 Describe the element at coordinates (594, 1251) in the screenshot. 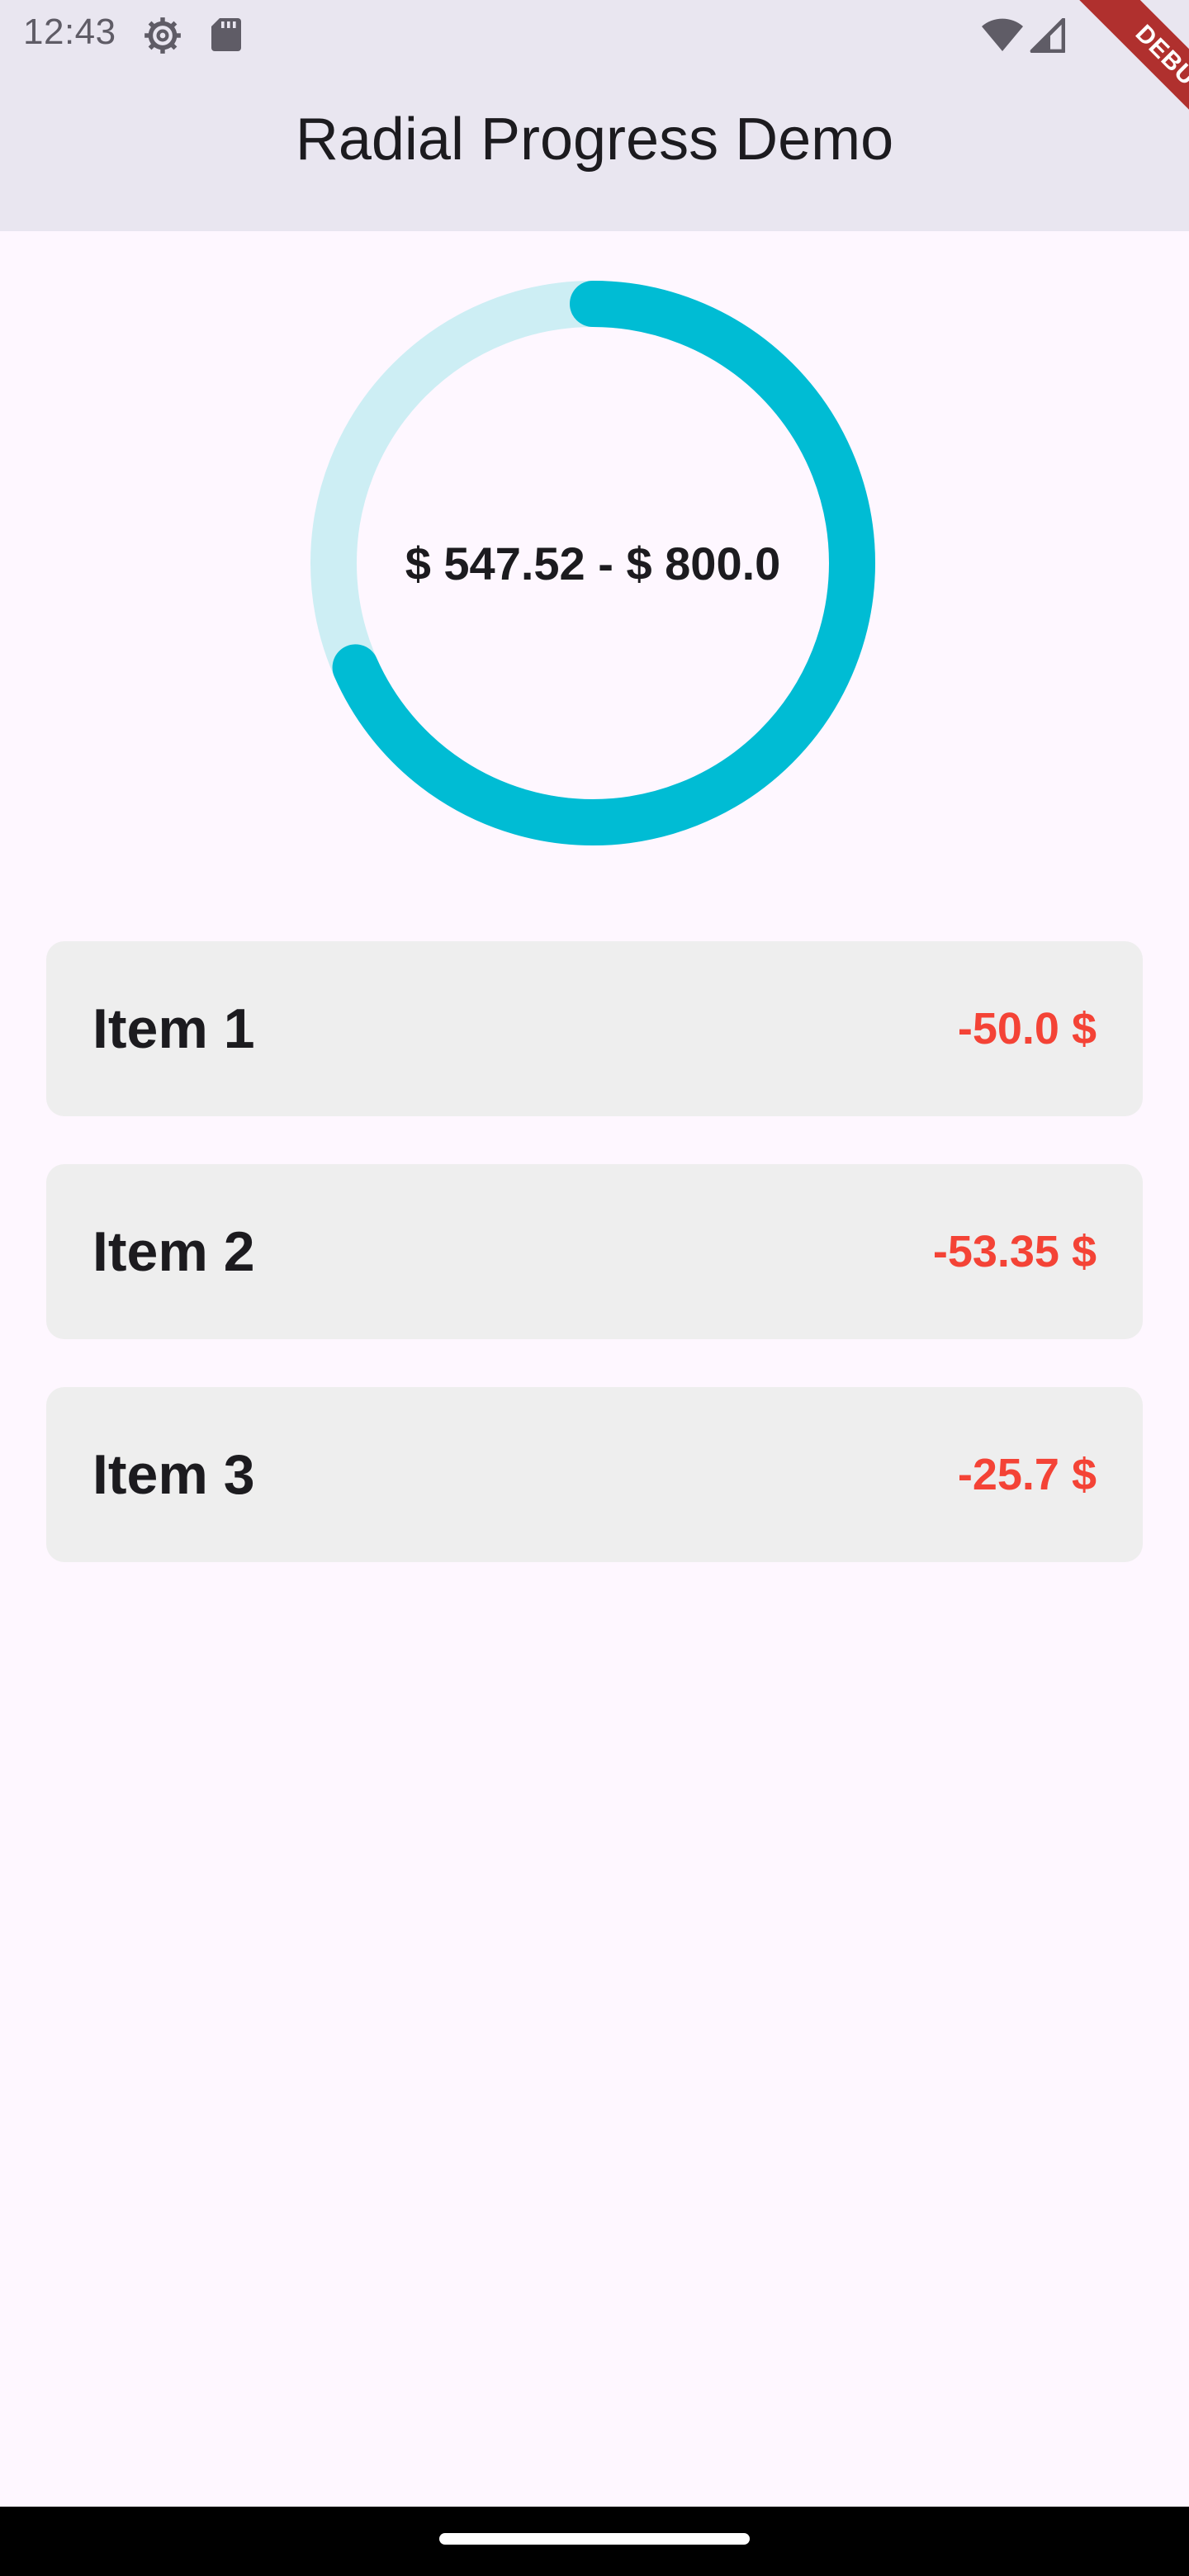

I see `list-item: Item 2 -53.35 $` at that location.